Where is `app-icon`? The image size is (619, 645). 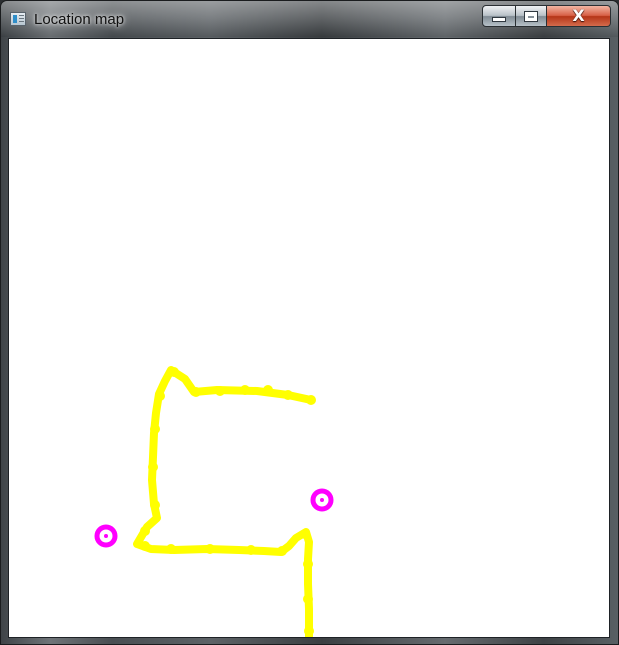 app-icon is located at coordinates (18, 19).